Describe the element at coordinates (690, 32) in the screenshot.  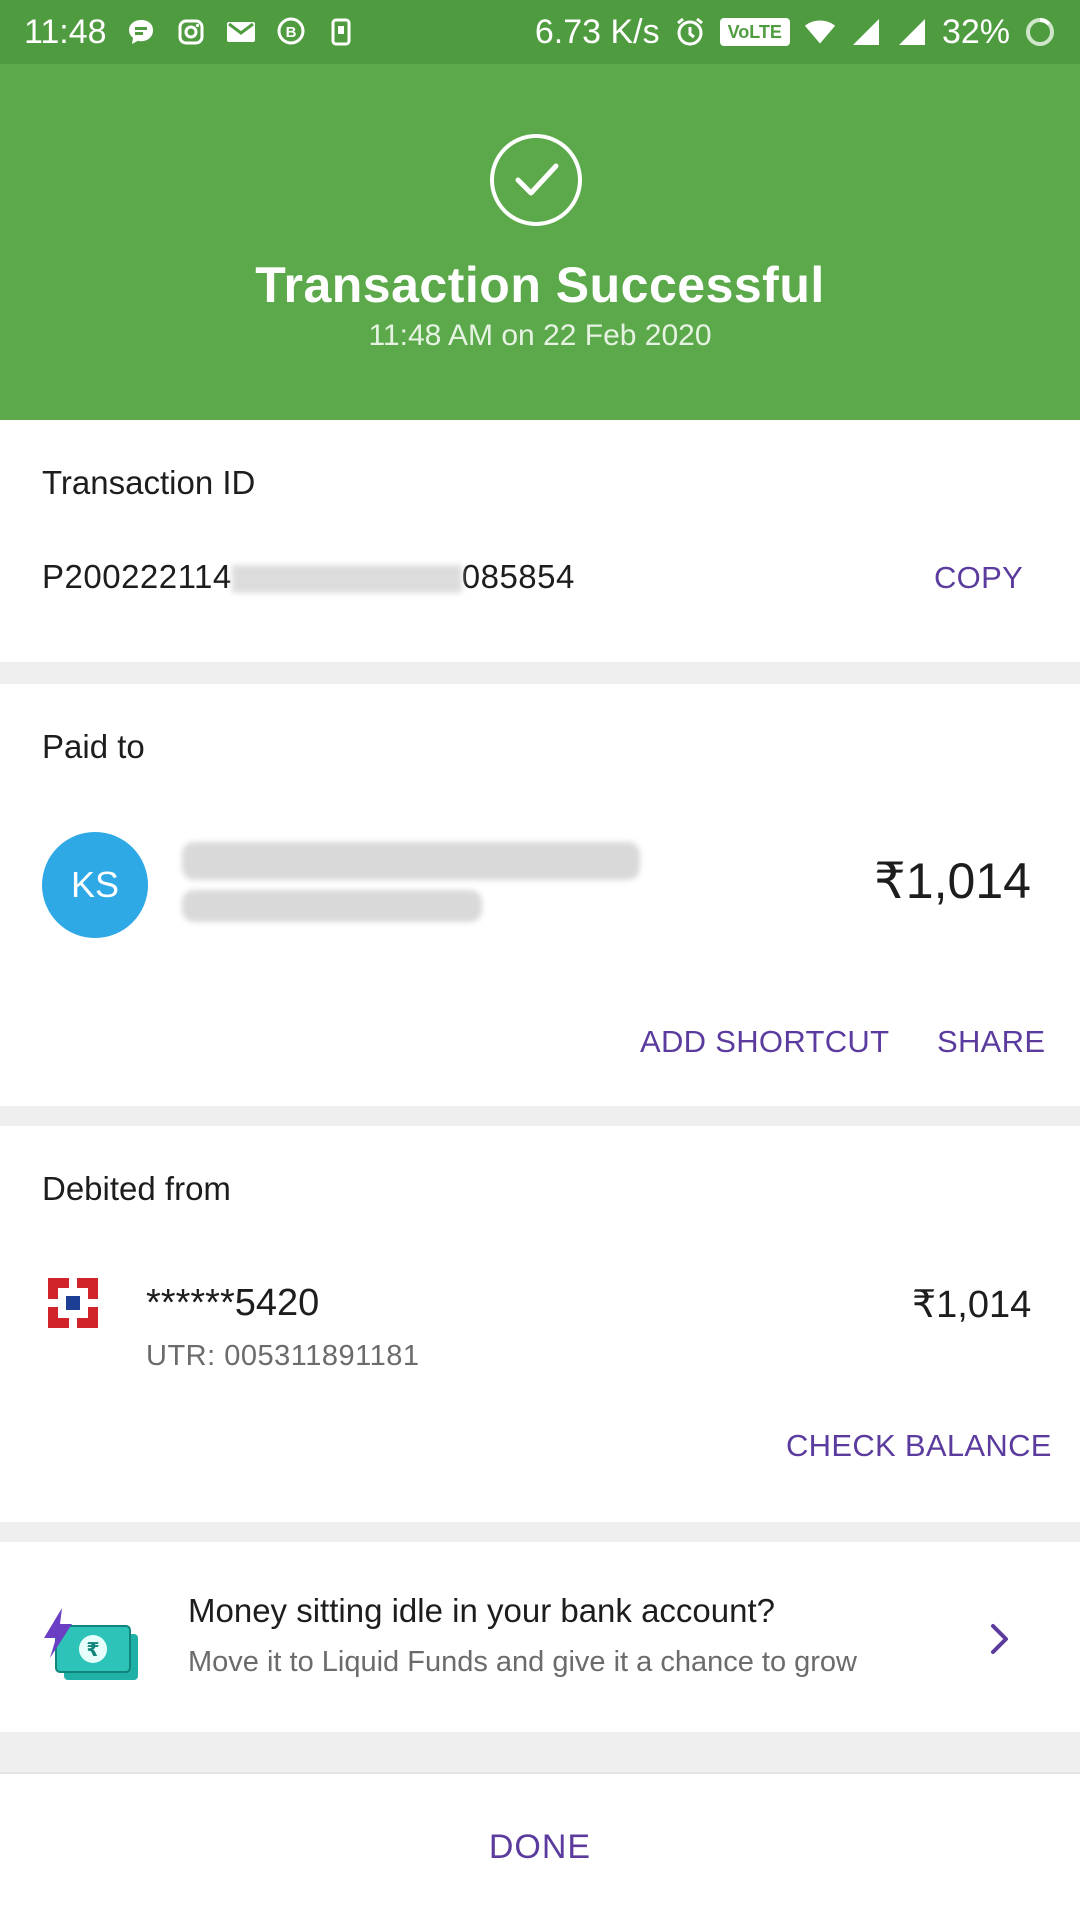
I see `alarm-icon` at that location.